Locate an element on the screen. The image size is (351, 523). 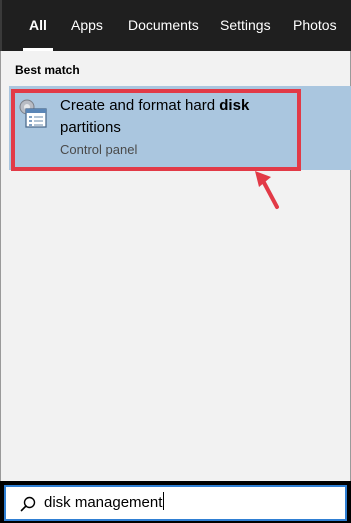
tab-settings: Settings is located at coordinates (245, 25).